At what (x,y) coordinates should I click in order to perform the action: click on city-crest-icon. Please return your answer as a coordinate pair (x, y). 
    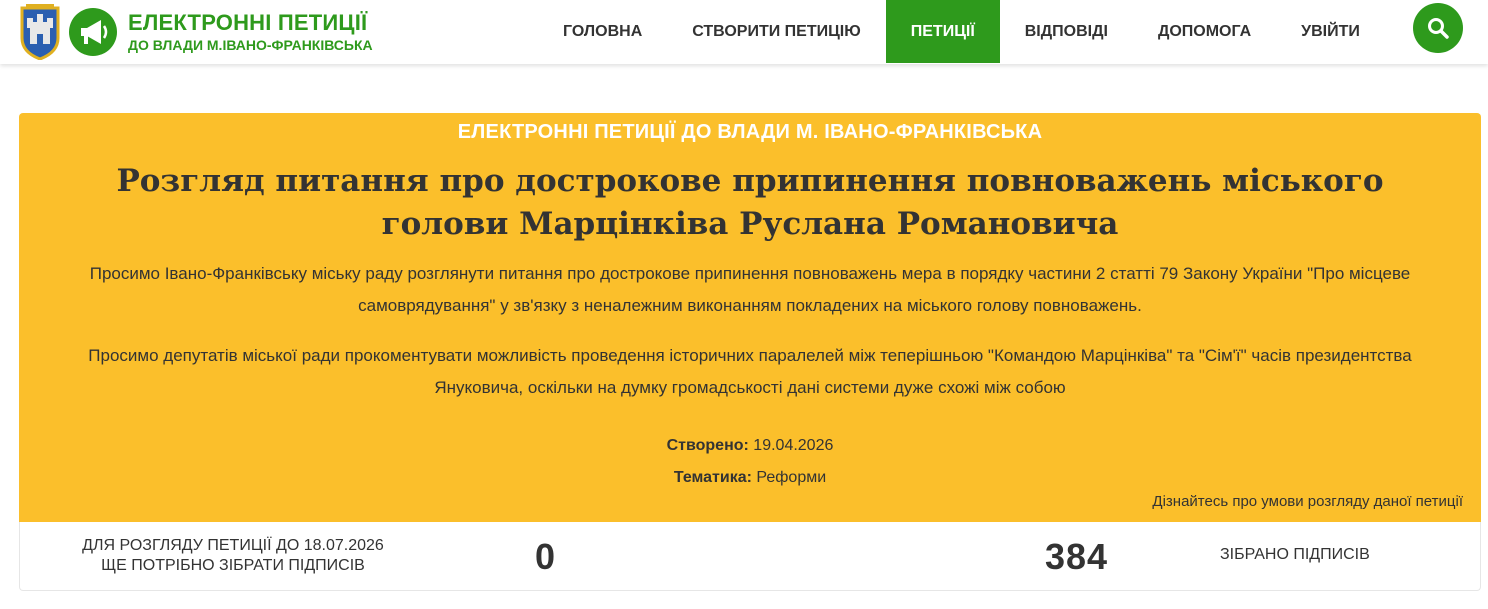
    Looking at the image, I should click on (40, 32).